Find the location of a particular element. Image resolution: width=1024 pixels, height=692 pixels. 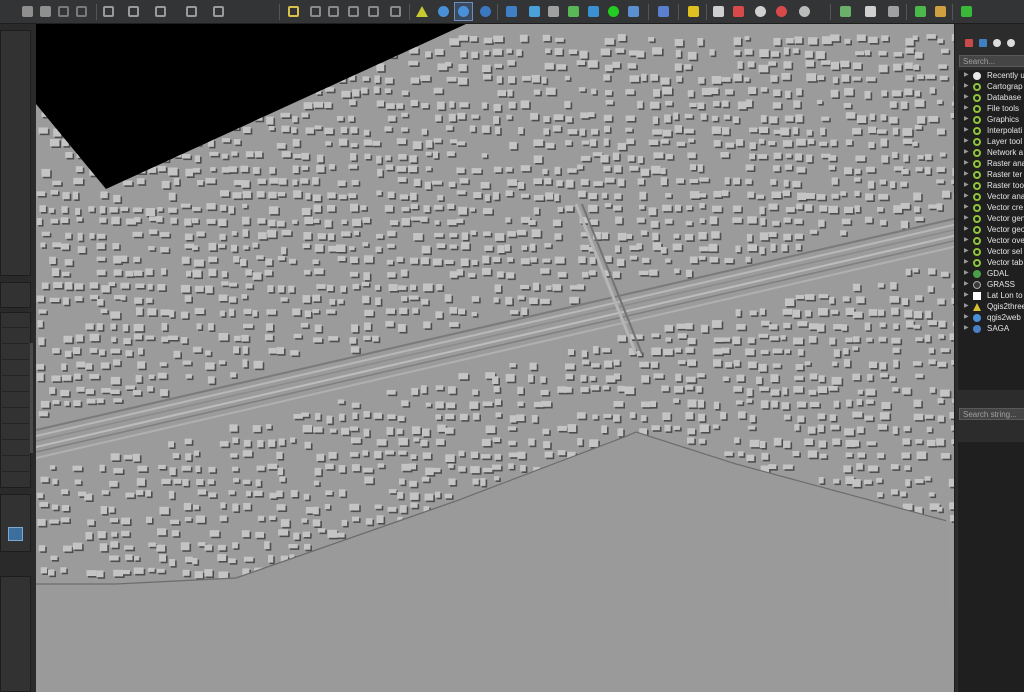

toolbox-item: ▶ GRASS is located at coordinates (991, 284).